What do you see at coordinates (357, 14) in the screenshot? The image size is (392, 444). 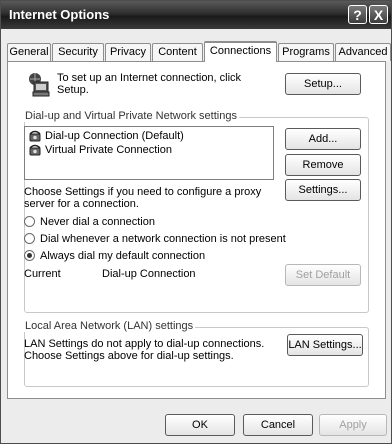 I see `help-button: ?` at bounding box center [357, 14].